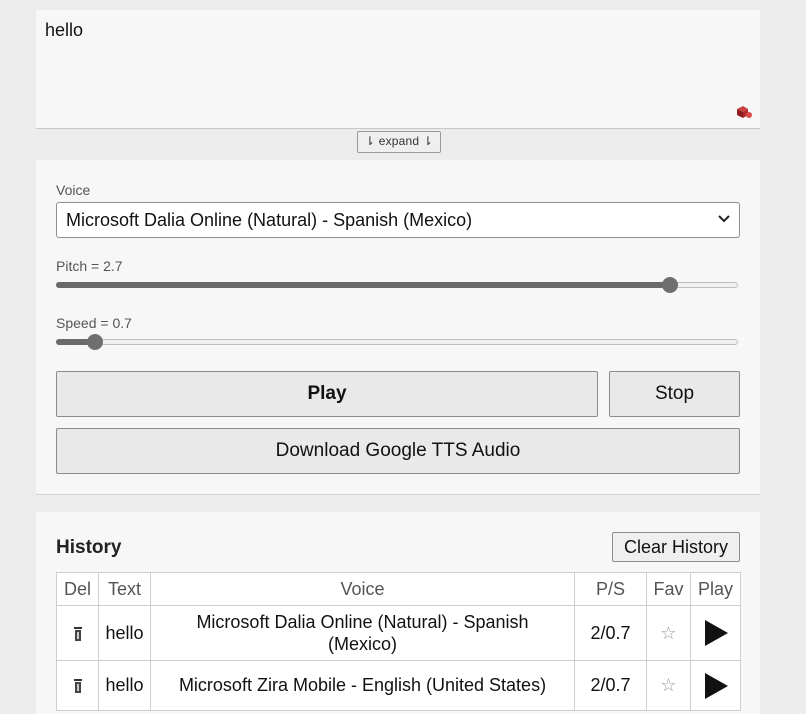  Describe the element at coordinates (676, 547) in the screenshot. I see `clear-history-button: Clear History` at that location.